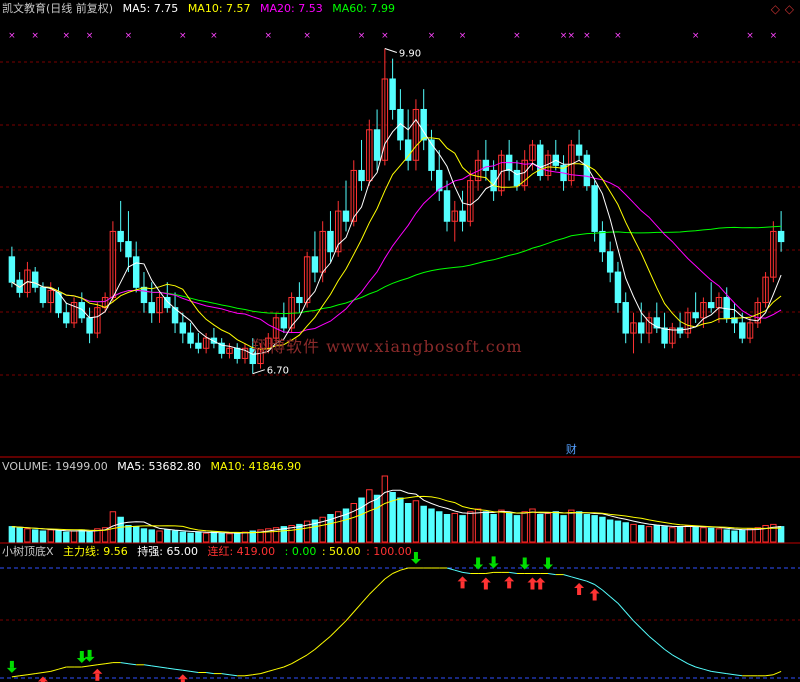 This screenshot has width=800, height=682. I want to click on high-price-label: 9.90, so click(410, 53).